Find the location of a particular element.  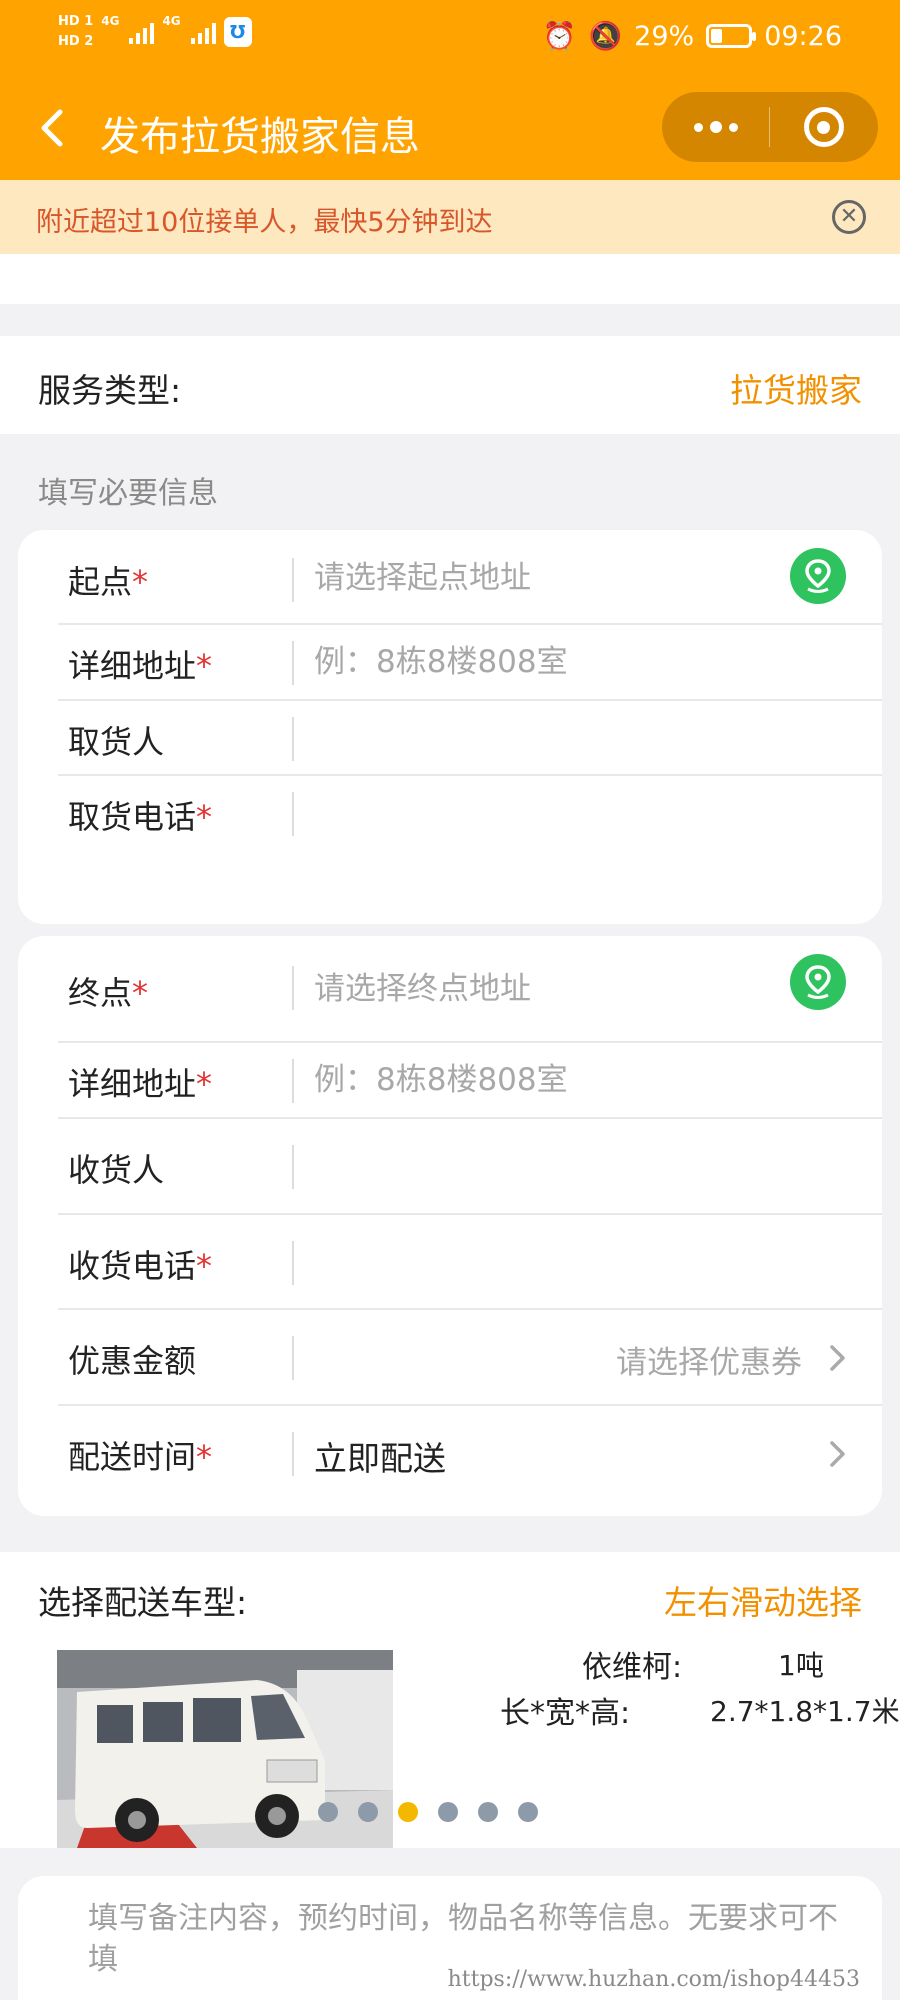

sender-input is located at coordinates (544, 738).